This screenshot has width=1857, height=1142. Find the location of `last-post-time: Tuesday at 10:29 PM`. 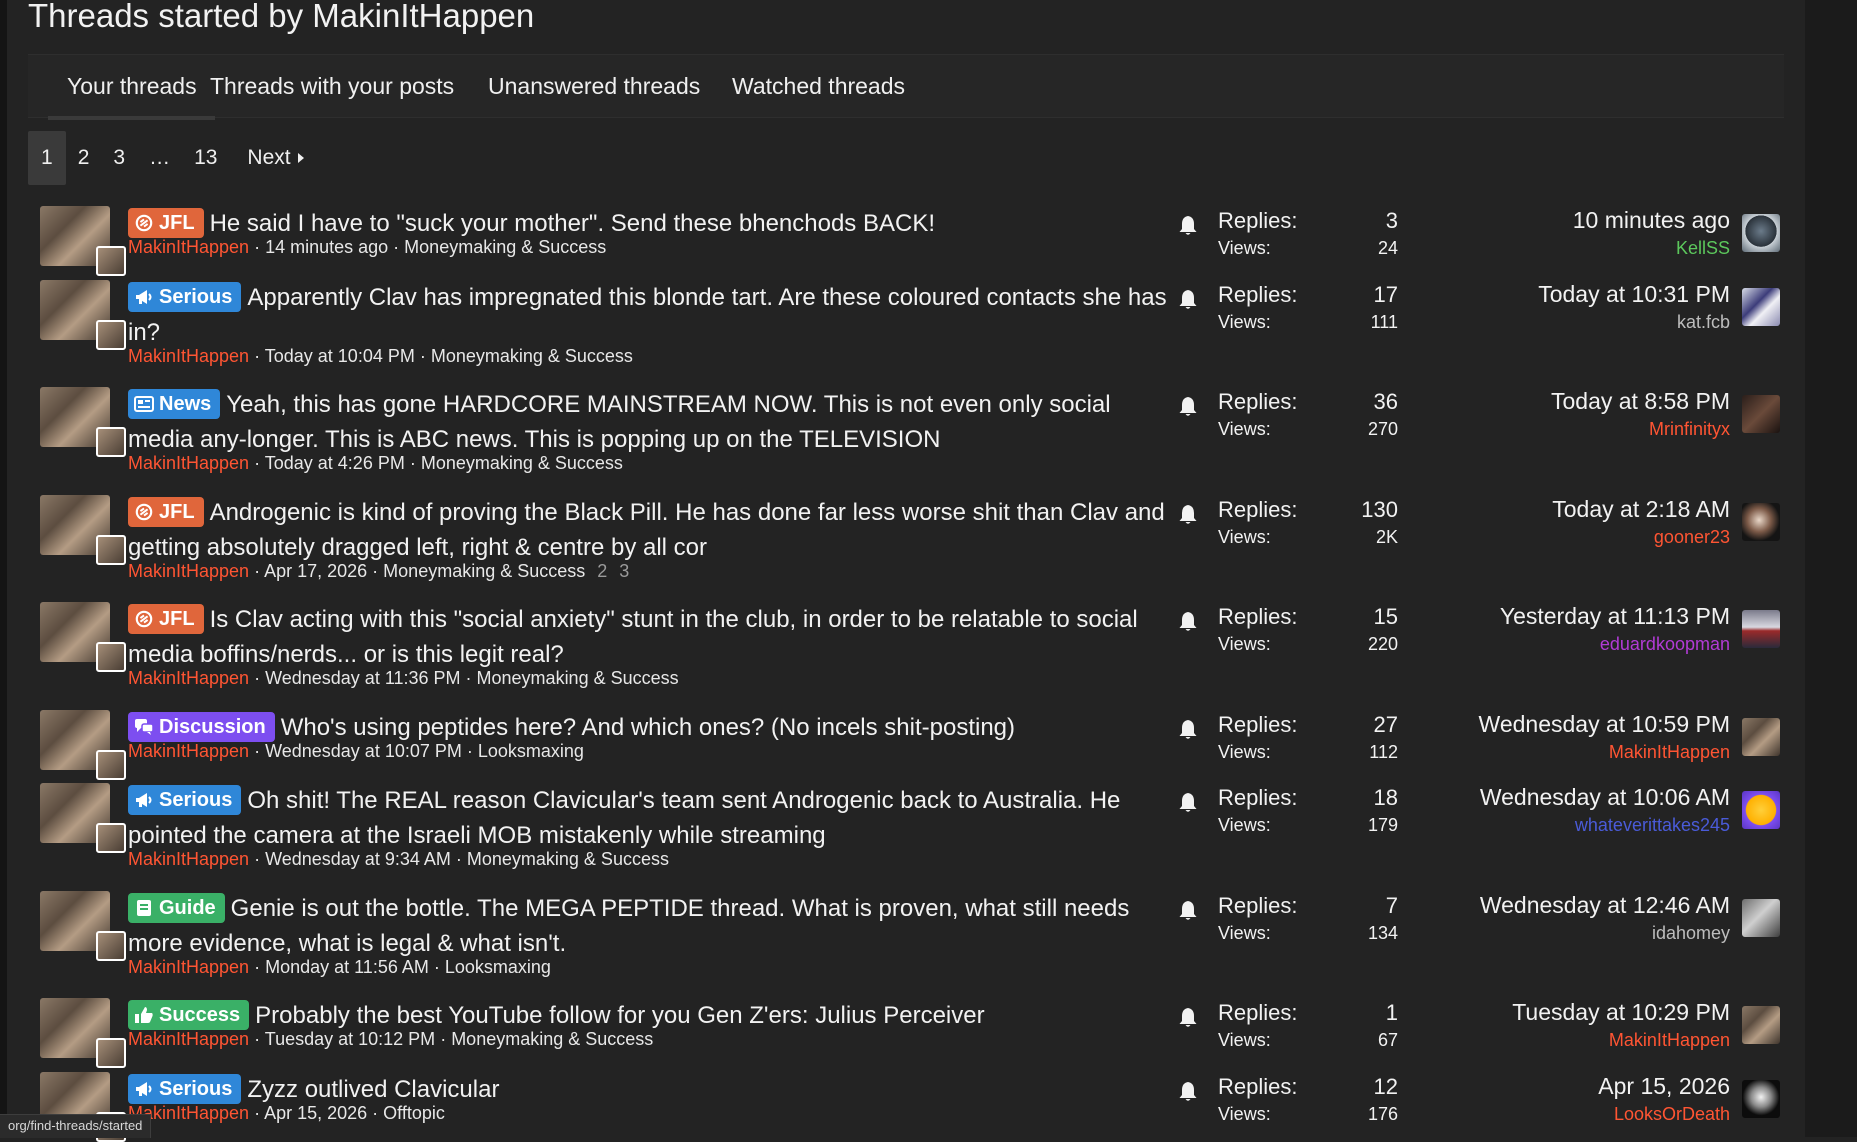

last-post-time: Tuesday at 10:29 PM is located at coordinates (1569, 1012).